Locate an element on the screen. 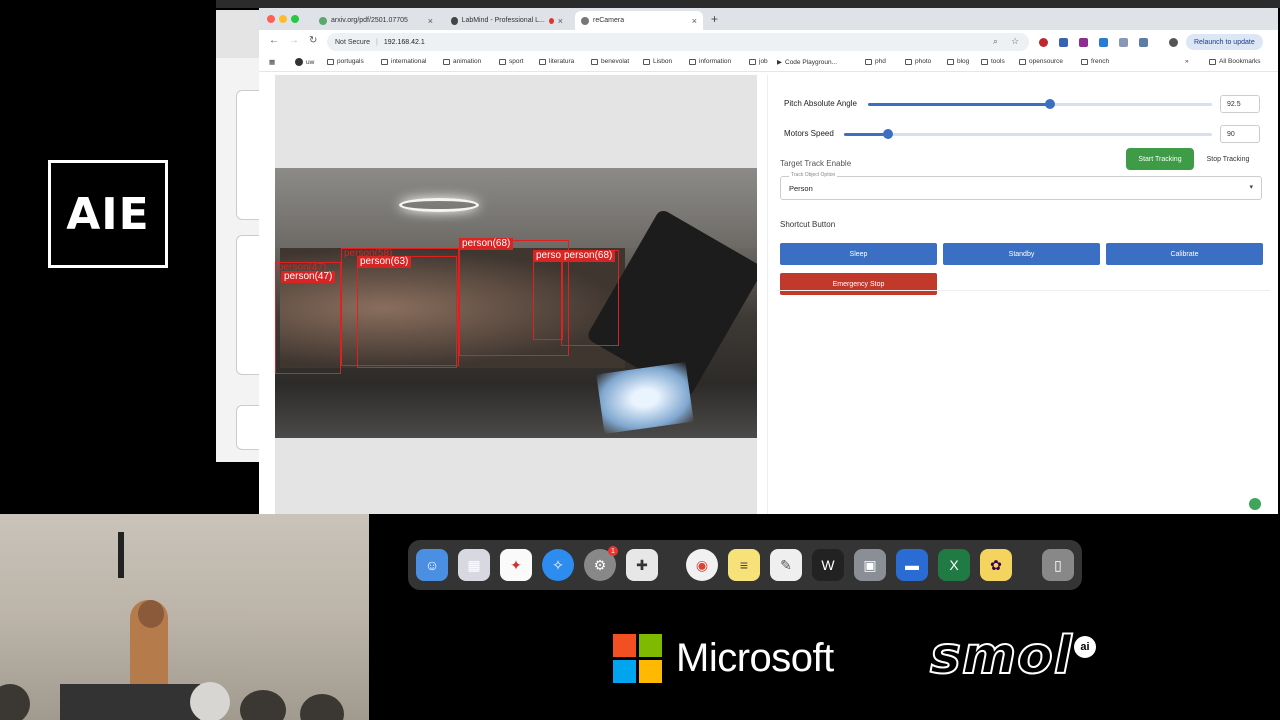  tab-labmind: LabMind - Professional L... × is located at coordinates (507, 20).